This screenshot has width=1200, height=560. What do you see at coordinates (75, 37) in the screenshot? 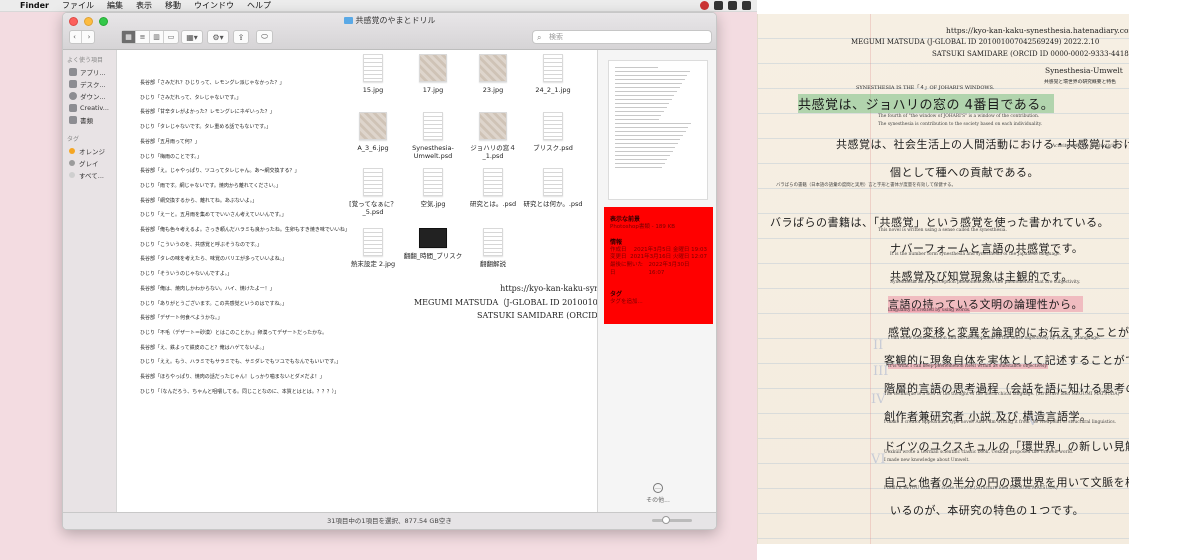
I see `back-icon: ‹` at bounding box center [75, 37].